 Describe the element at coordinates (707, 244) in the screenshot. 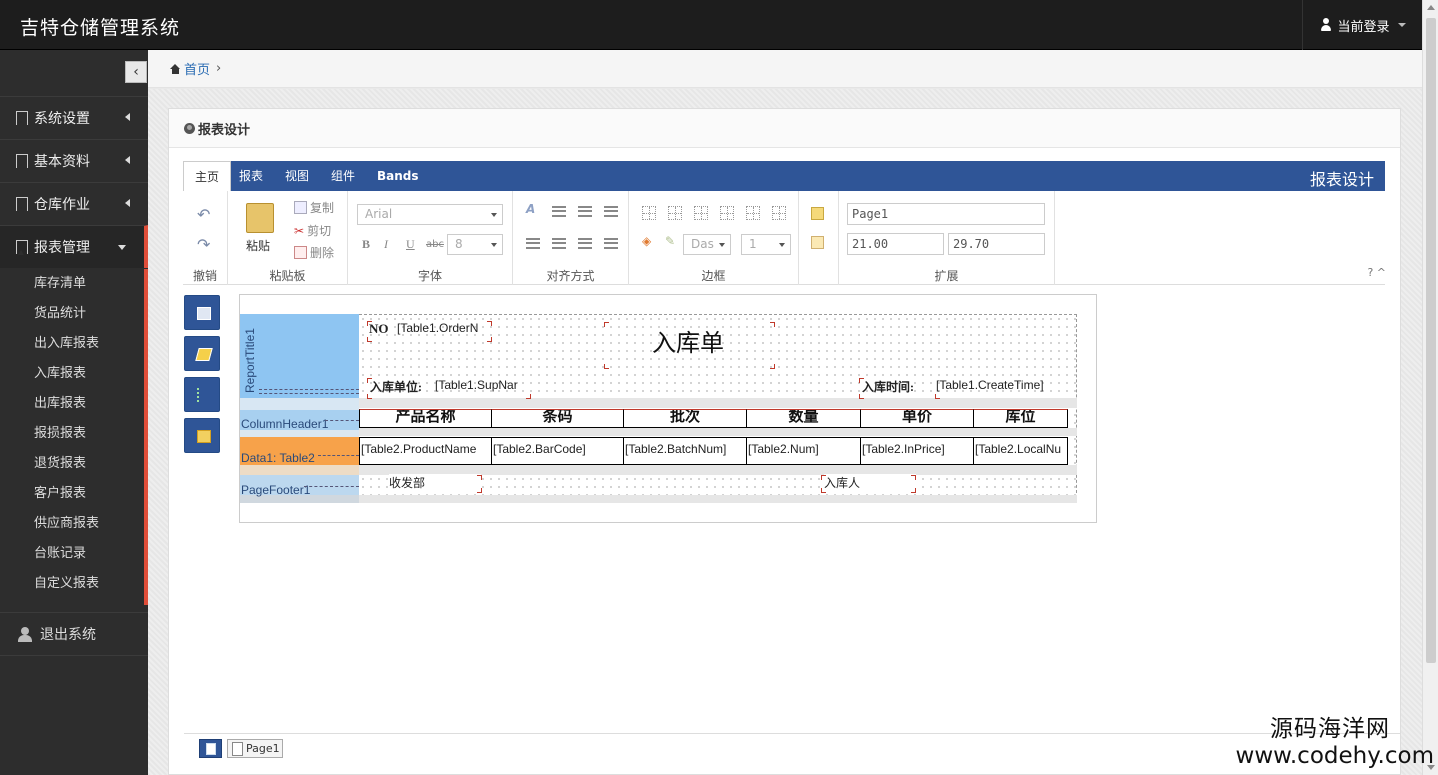

I see `border-style-select: Das` at that location.